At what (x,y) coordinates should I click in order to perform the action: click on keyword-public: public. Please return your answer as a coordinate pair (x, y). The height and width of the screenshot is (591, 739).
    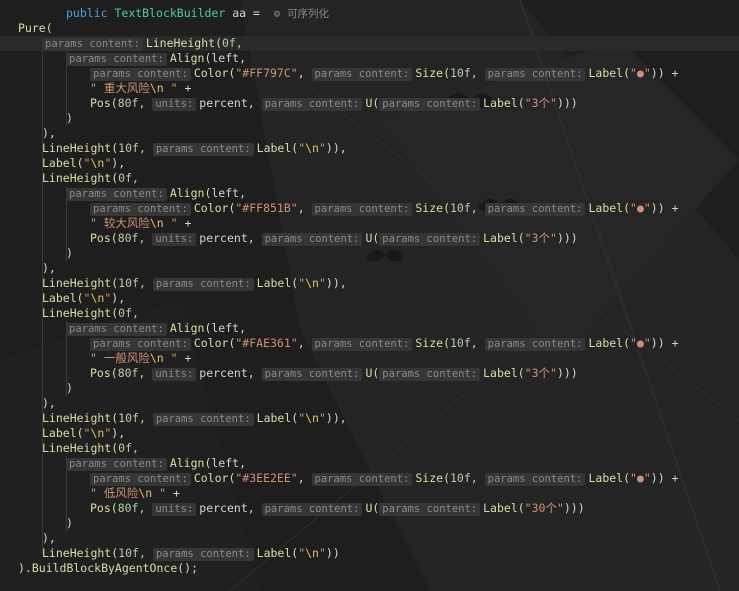
    Looking at the image, I should click on (87, 13).